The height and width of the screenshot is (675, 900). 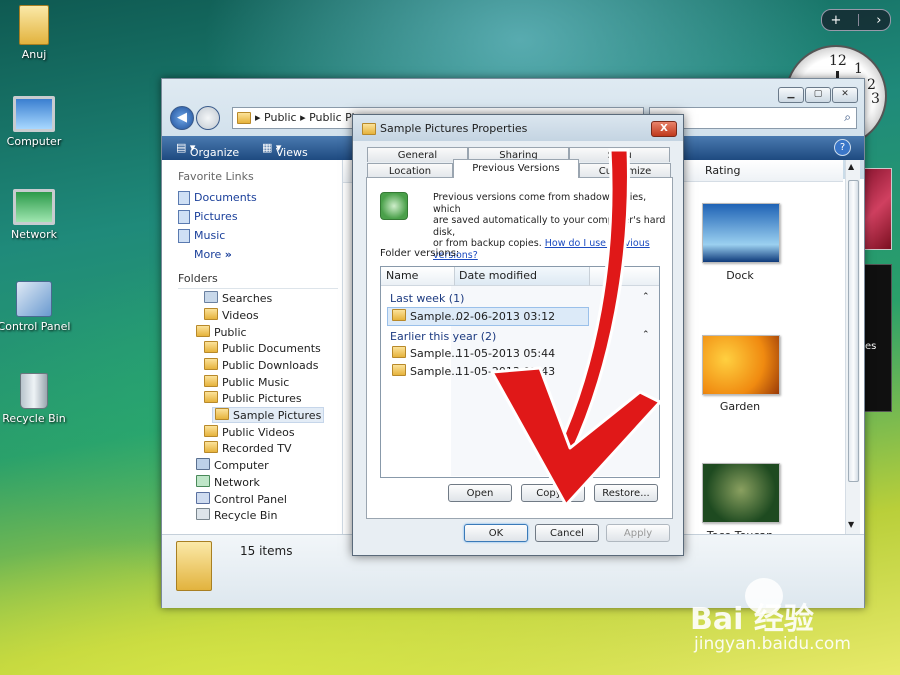 I want to click on tree-item: Videos, so click(x=231, y=315).